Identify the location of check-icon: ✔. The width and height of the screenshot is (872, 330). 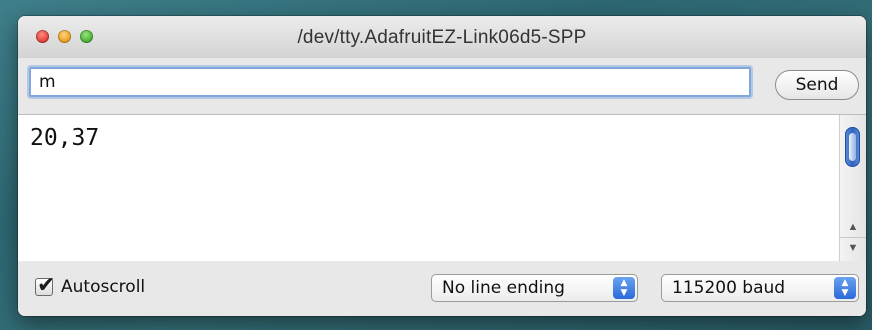
(46, 284).